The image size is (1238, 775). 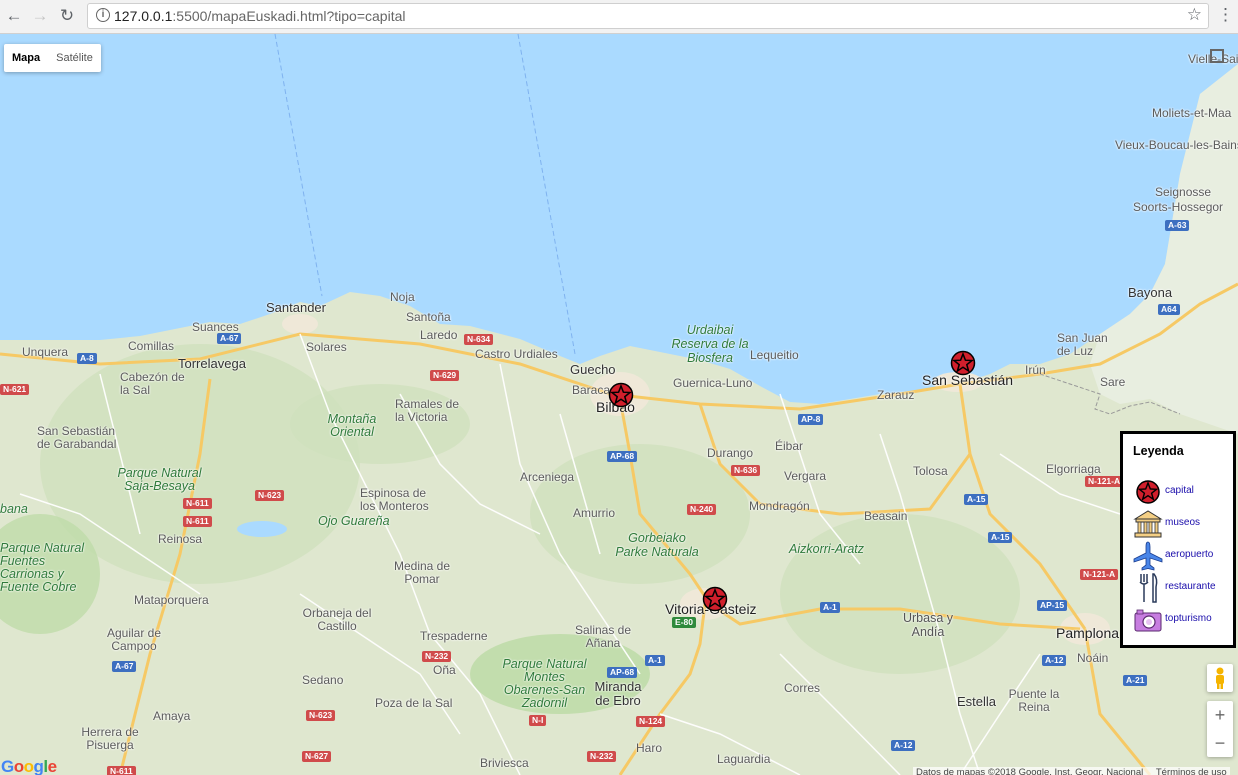 What do you see at coordinates (180, 539) in the screenshot?
I see `place-label-reinosa: Reinosa` at bounding box center [180, 539].